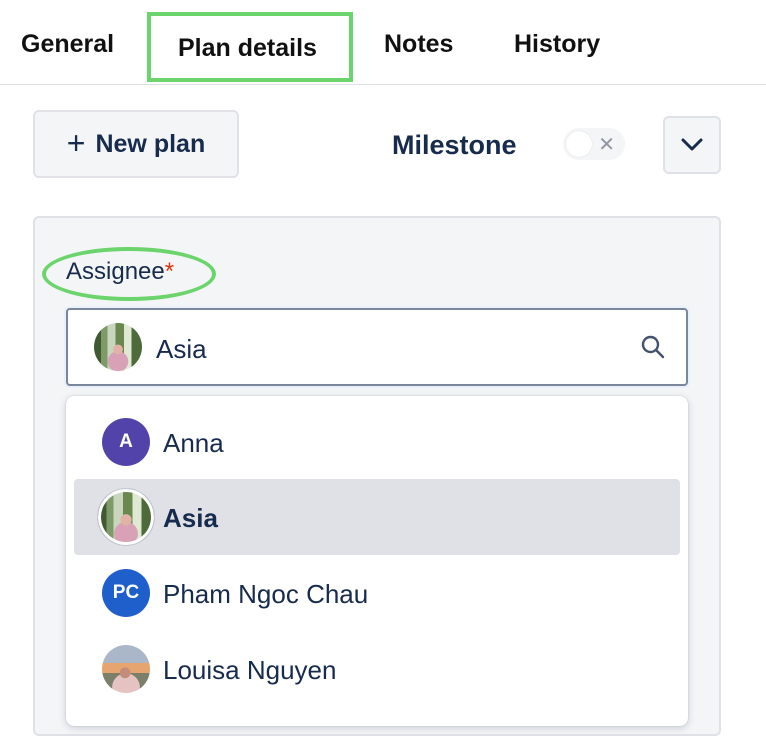 The width and height of the screenshot is (766, 736). Describe the element at coordinates (454, 145) in the screenshot. I see `milestone-label: Milestone` at that location.